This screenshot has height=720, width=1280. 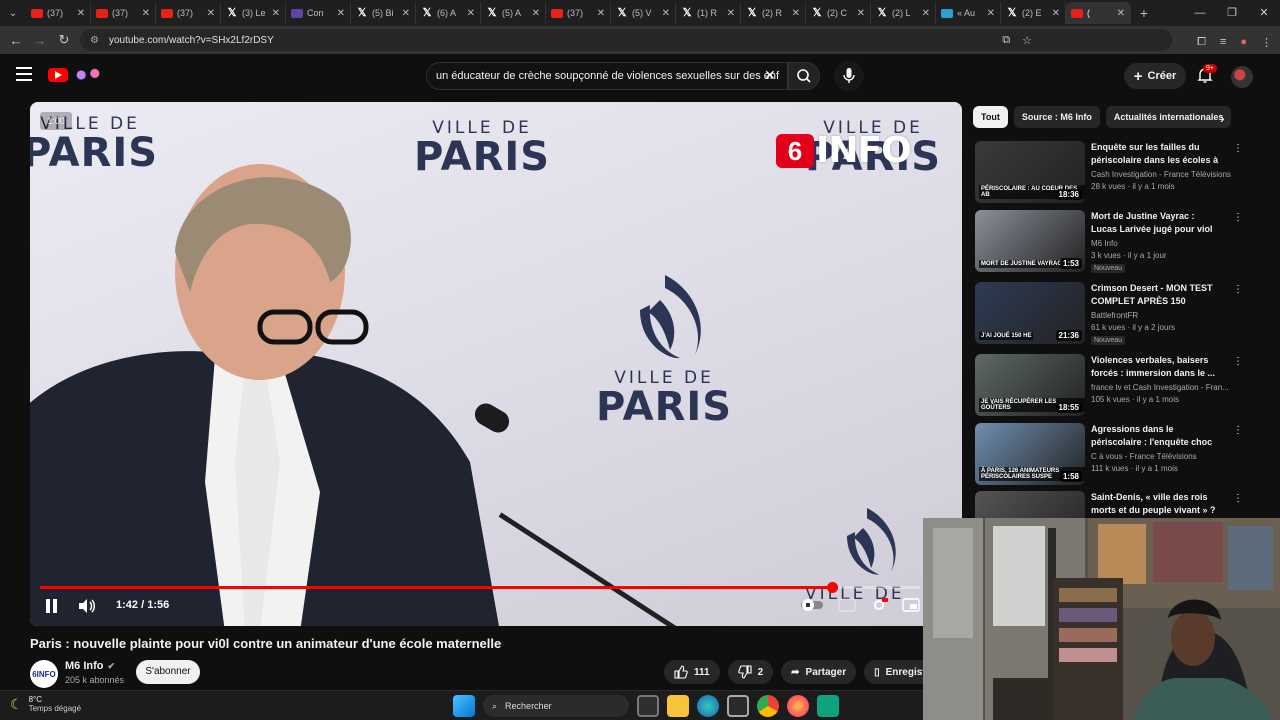 I want to click on bookmark-star-icon: ☆, so click(x=1027, y=40).